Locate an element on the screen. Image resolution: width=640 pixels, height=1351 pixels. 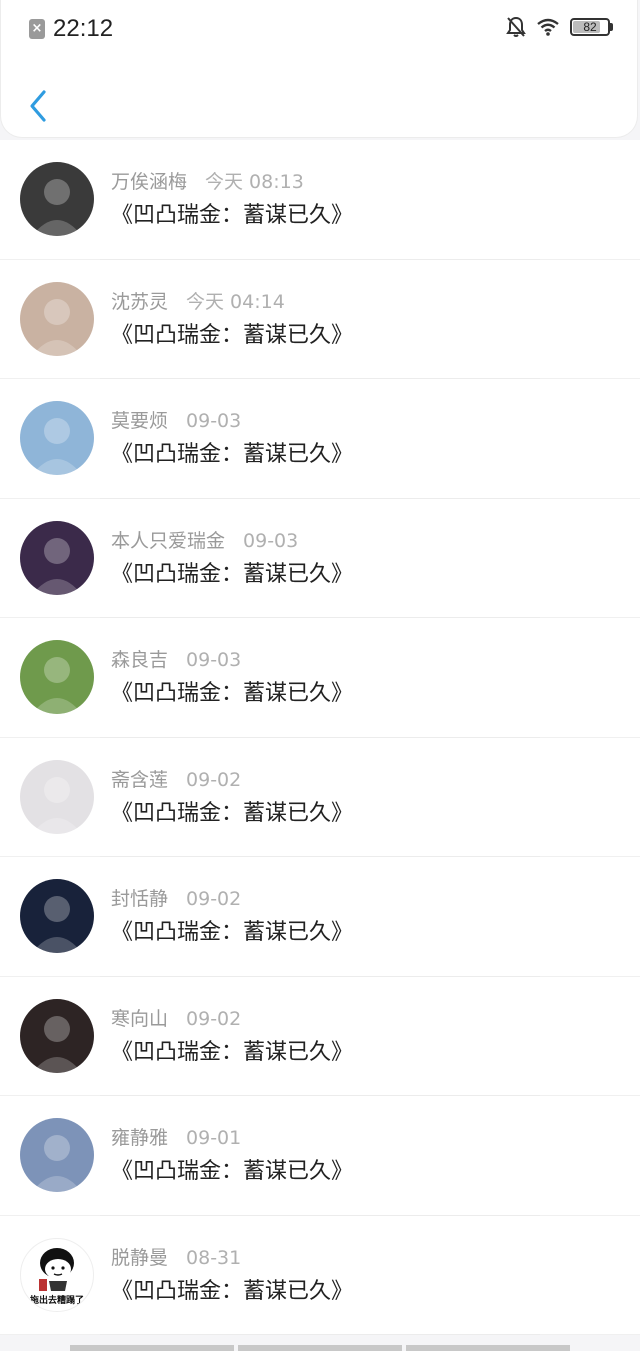
timestamp: 今天 08:13 is located at coordinates (254, 182).